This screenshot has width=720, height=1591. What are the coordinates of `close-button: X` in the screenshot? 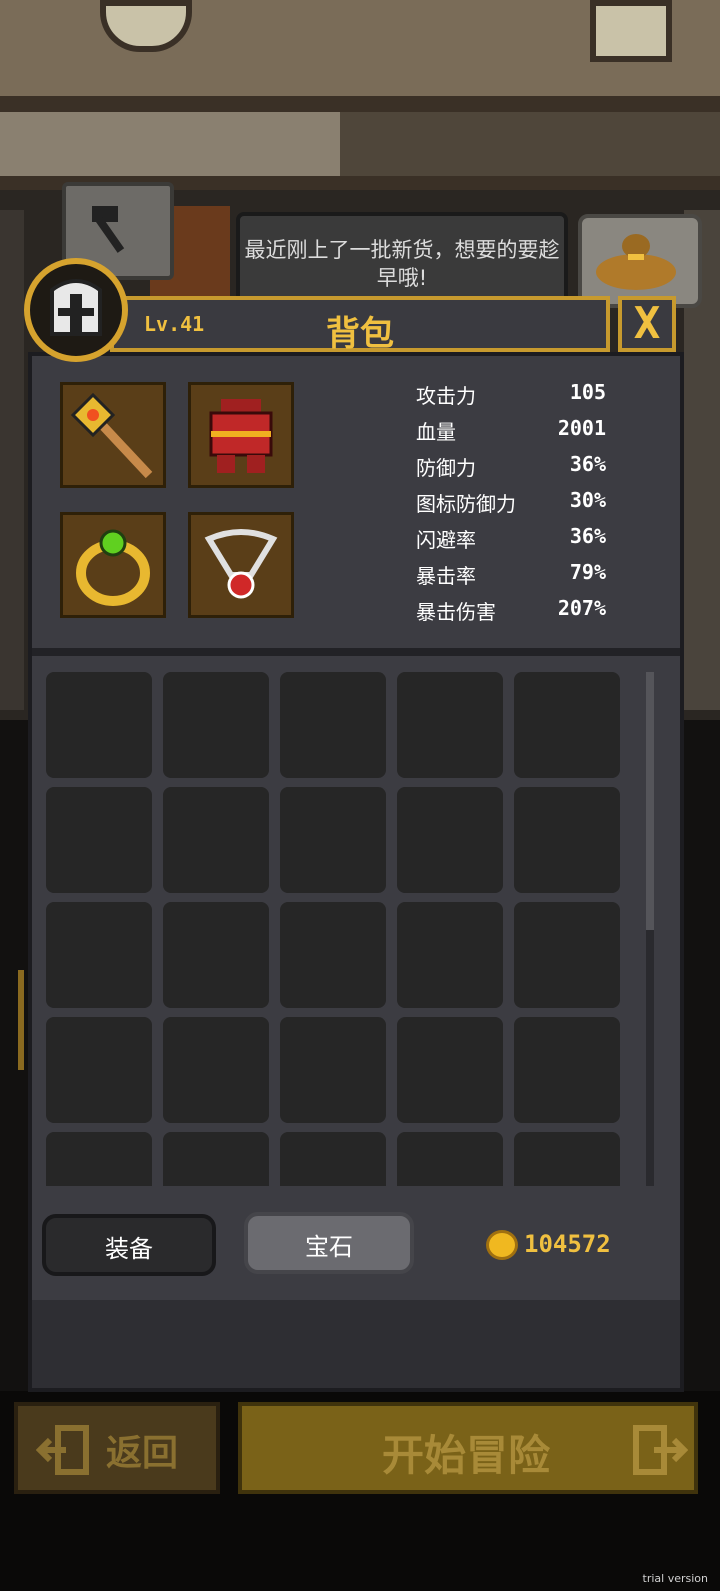 It's located at (647, 324).